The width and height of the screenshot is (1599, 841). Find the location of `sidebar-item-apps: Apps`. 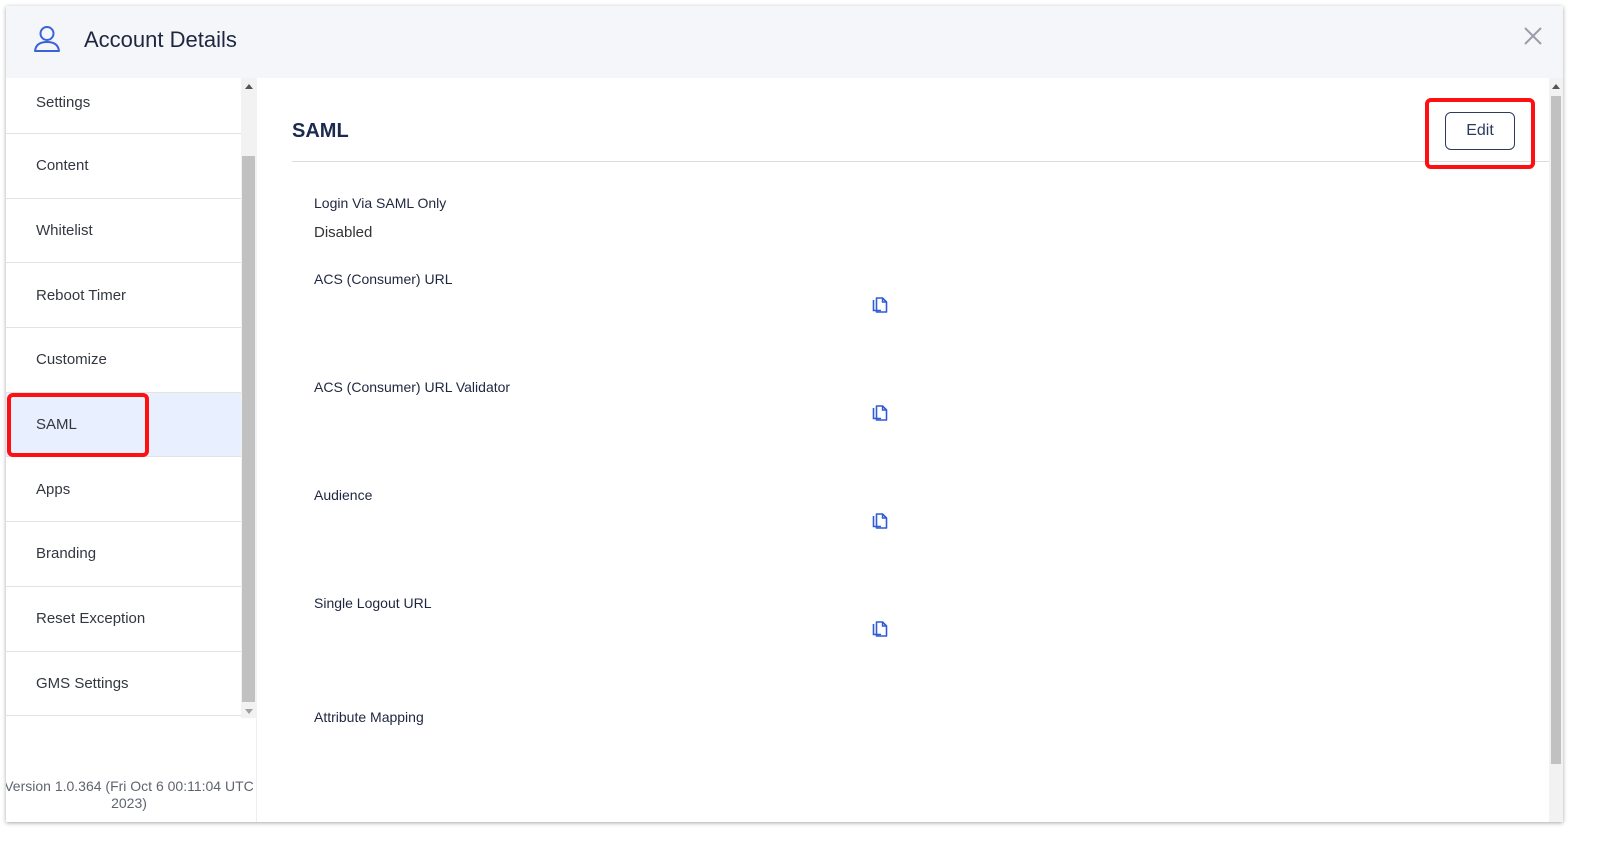

sidebar-item-apps: Apps is located at coordinates (123, 490).